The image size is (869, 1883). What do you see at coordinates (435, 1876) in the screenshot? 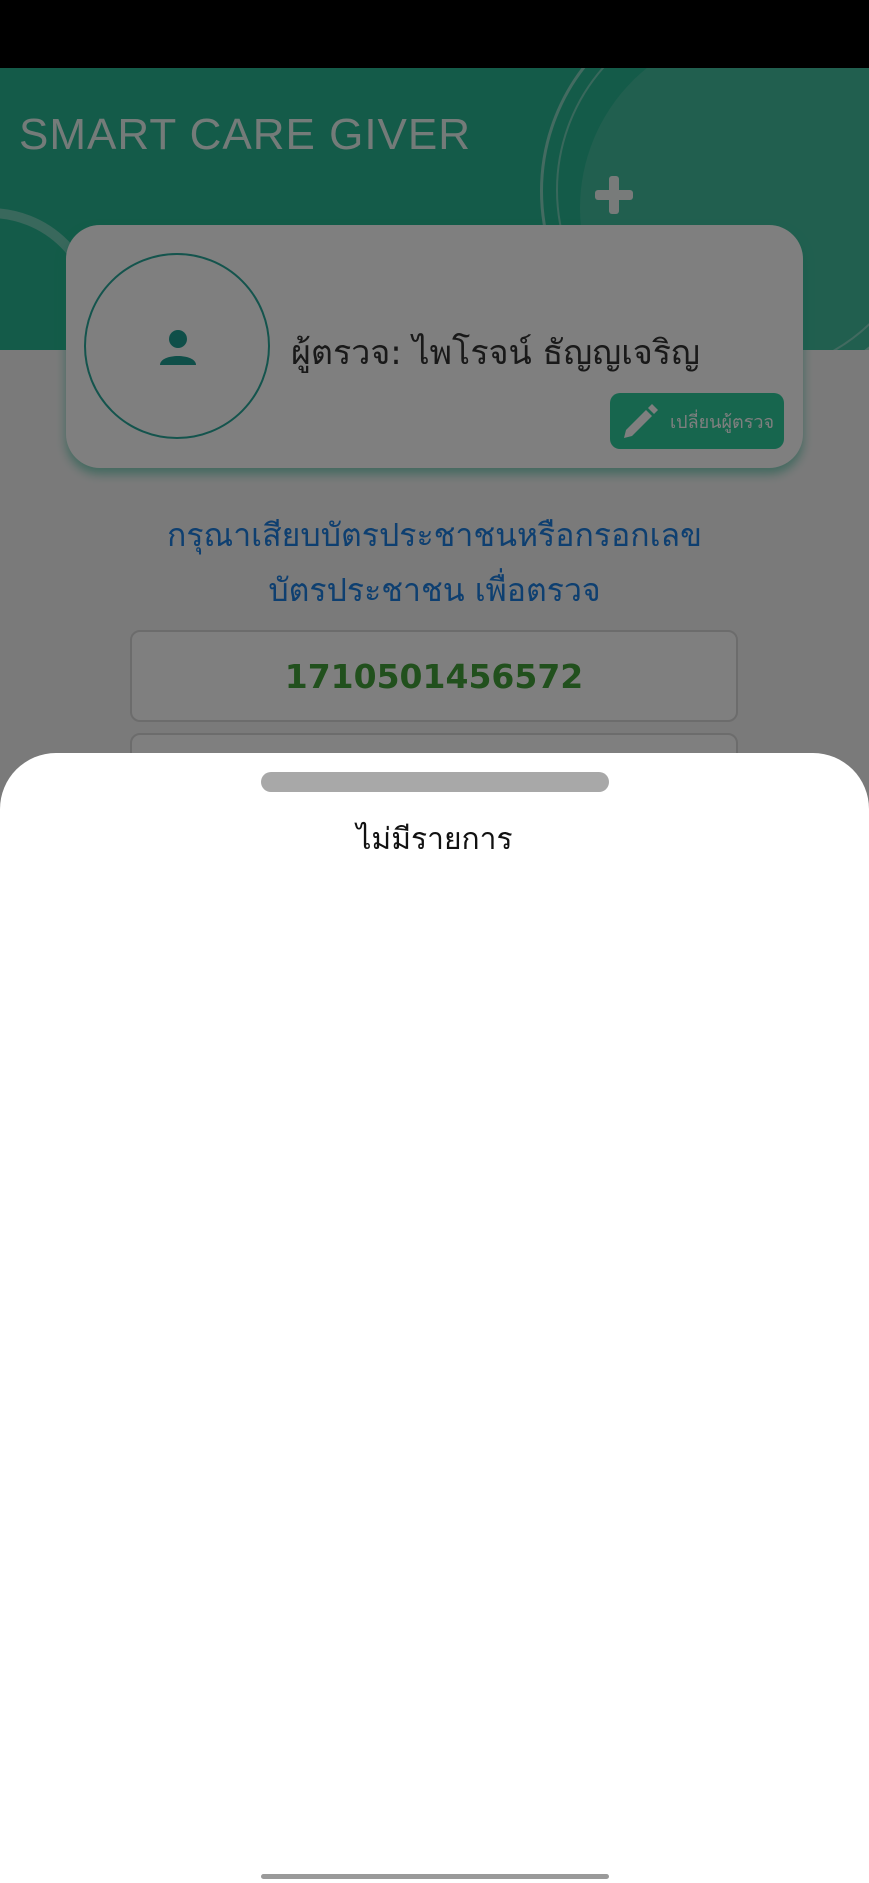
I see `home-indicator` at bounding box center [435, 1876].